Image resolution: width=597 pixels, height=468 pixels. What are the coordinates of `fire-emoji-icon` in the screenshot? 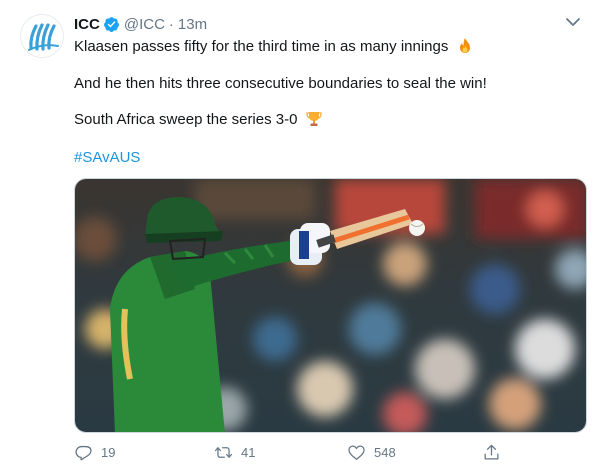 It's located at (464, 45).